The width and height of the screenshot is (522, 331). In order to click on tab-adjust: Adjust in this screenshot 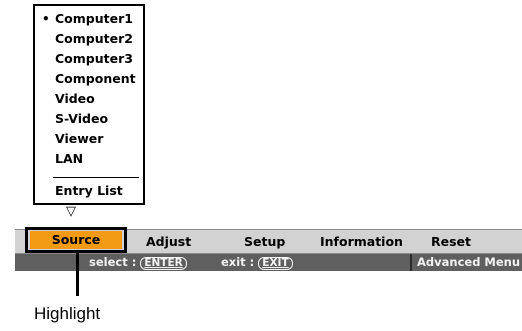, I will do `click(168, 242)`.